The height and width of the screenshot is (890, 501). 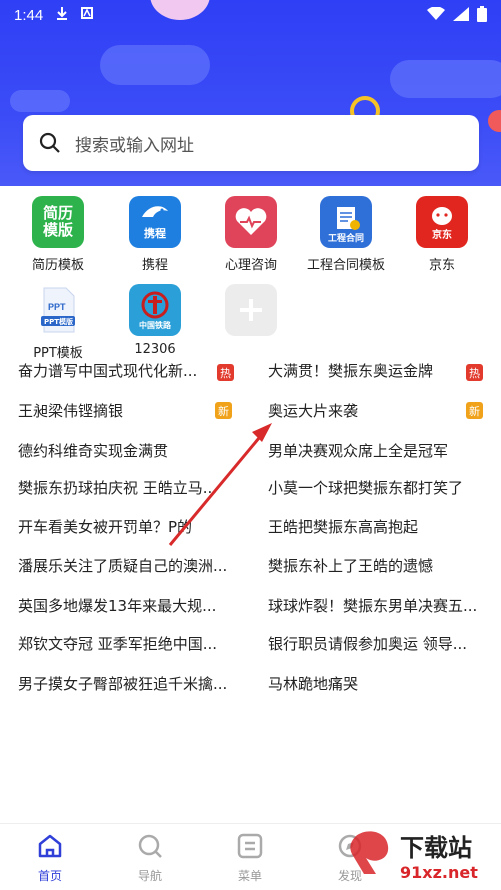 I want to click on ppt-template-icon: PPT PPT模版, so click(x=58, y=310).